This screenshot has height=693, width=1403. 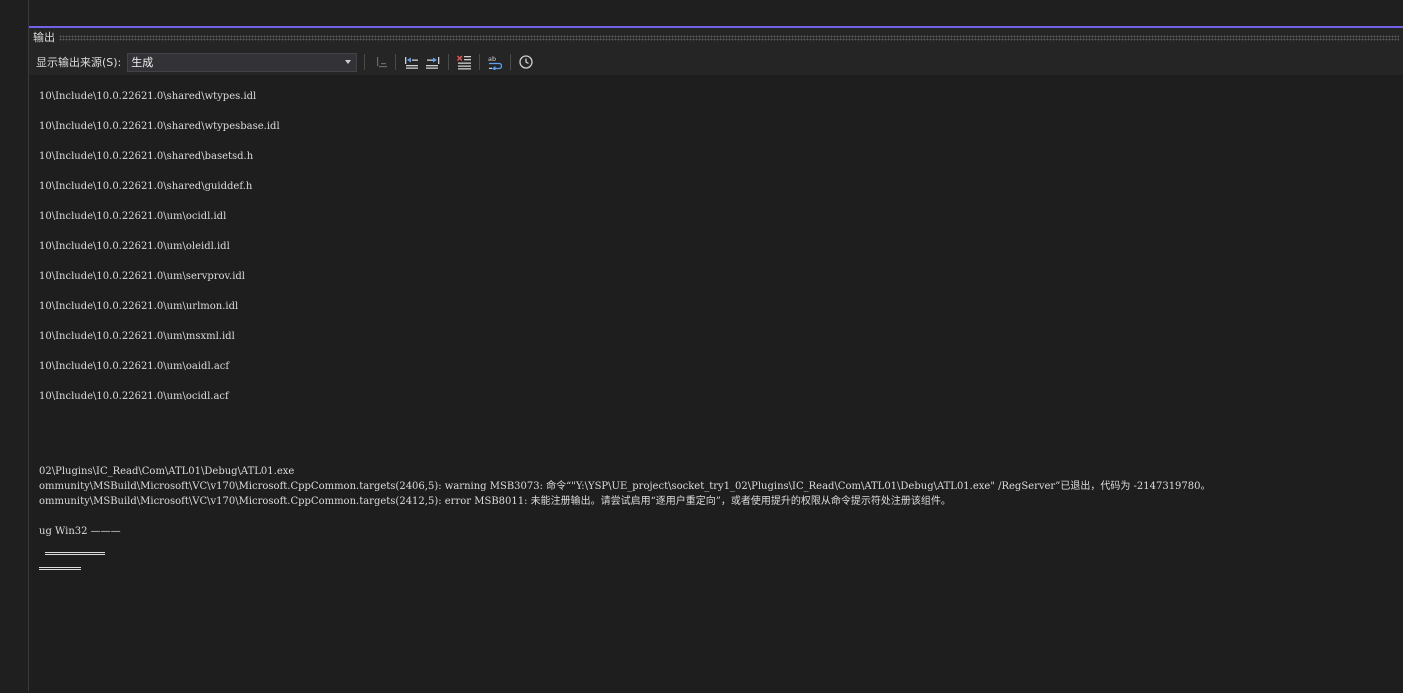 What do you see at coordinates (134, 246) in the screenshot?
I see `output-line: 10\Include\10.0.22621.0\um\oleidl.idl` at bounding box center [134, 246].